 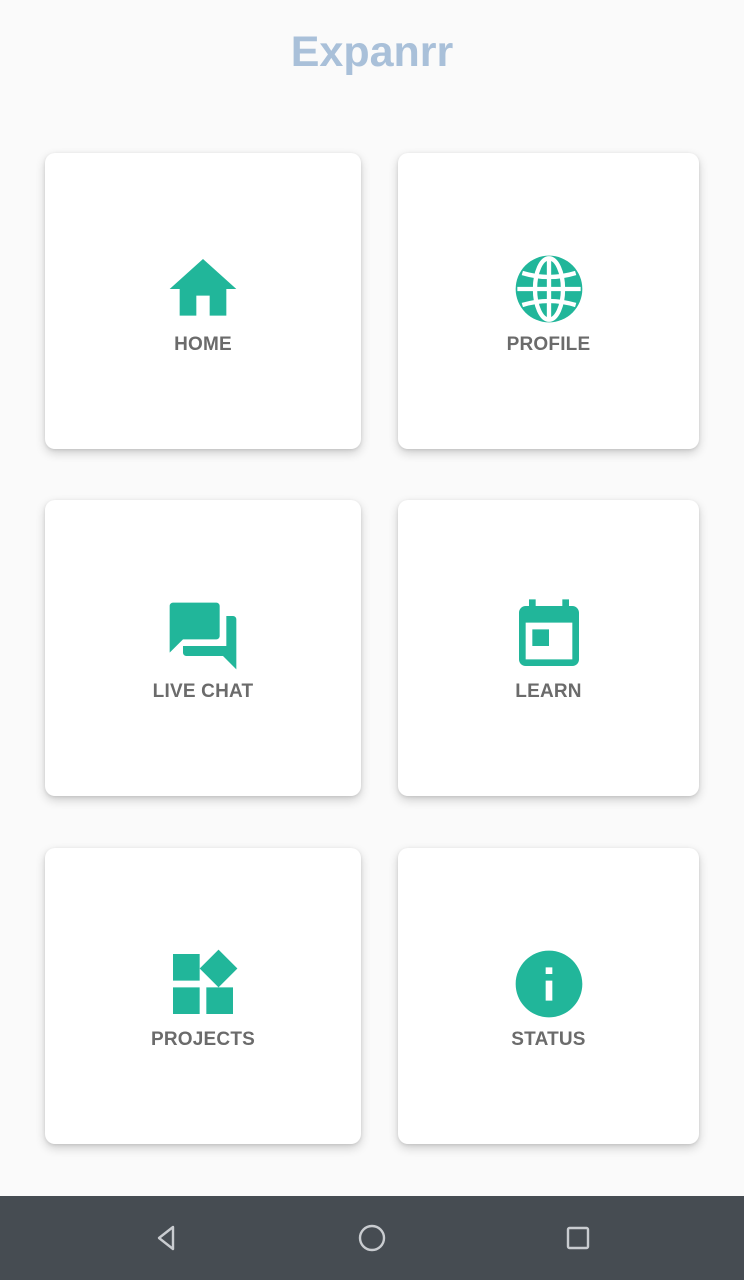 What do you see at coordinates (203, 691) in the screenshot?
I see `live-chat-label: LIVE CHAT` at bounding box center [203, 691].